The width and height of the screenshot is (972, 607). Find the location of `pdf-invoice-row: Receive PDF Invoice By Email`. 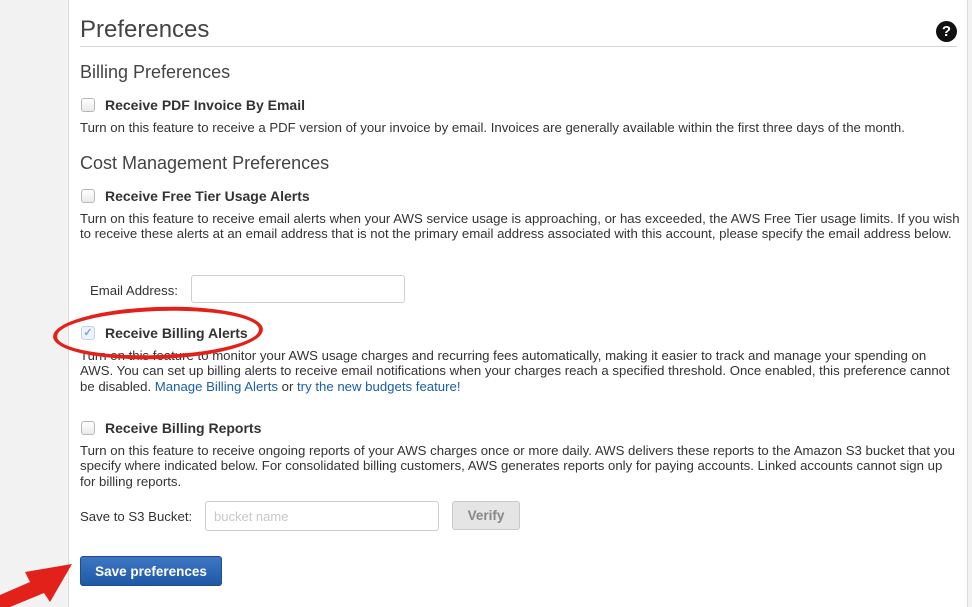

pdf-invoice-row: Receive PDF Invoice By Email is located at coordinates (193, 105).